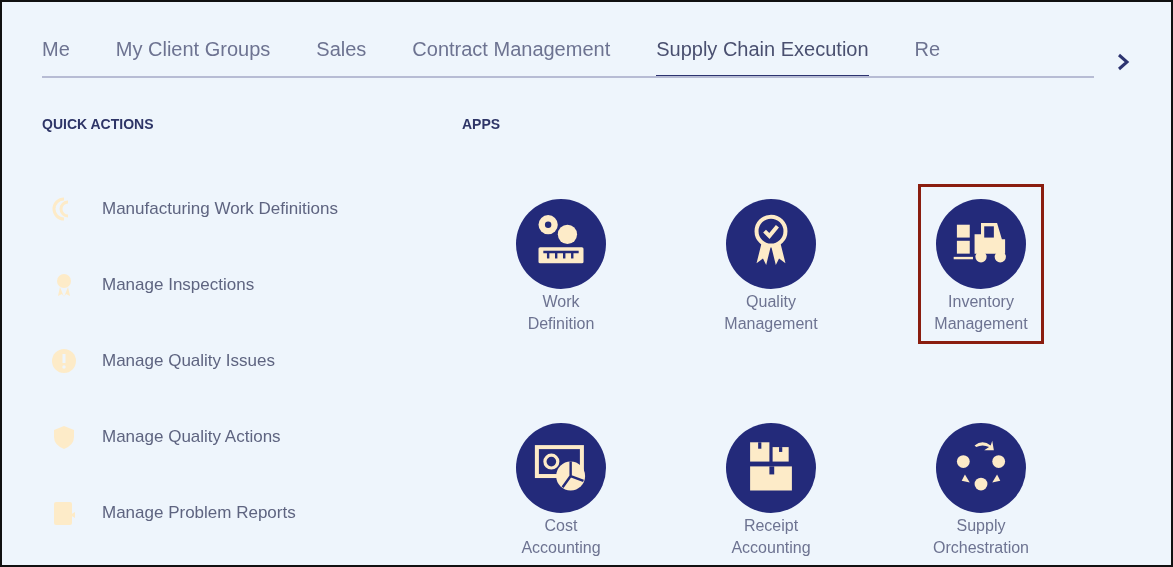  I want to click on section-heading: QUICK ACTIONS, so click(98, 124).